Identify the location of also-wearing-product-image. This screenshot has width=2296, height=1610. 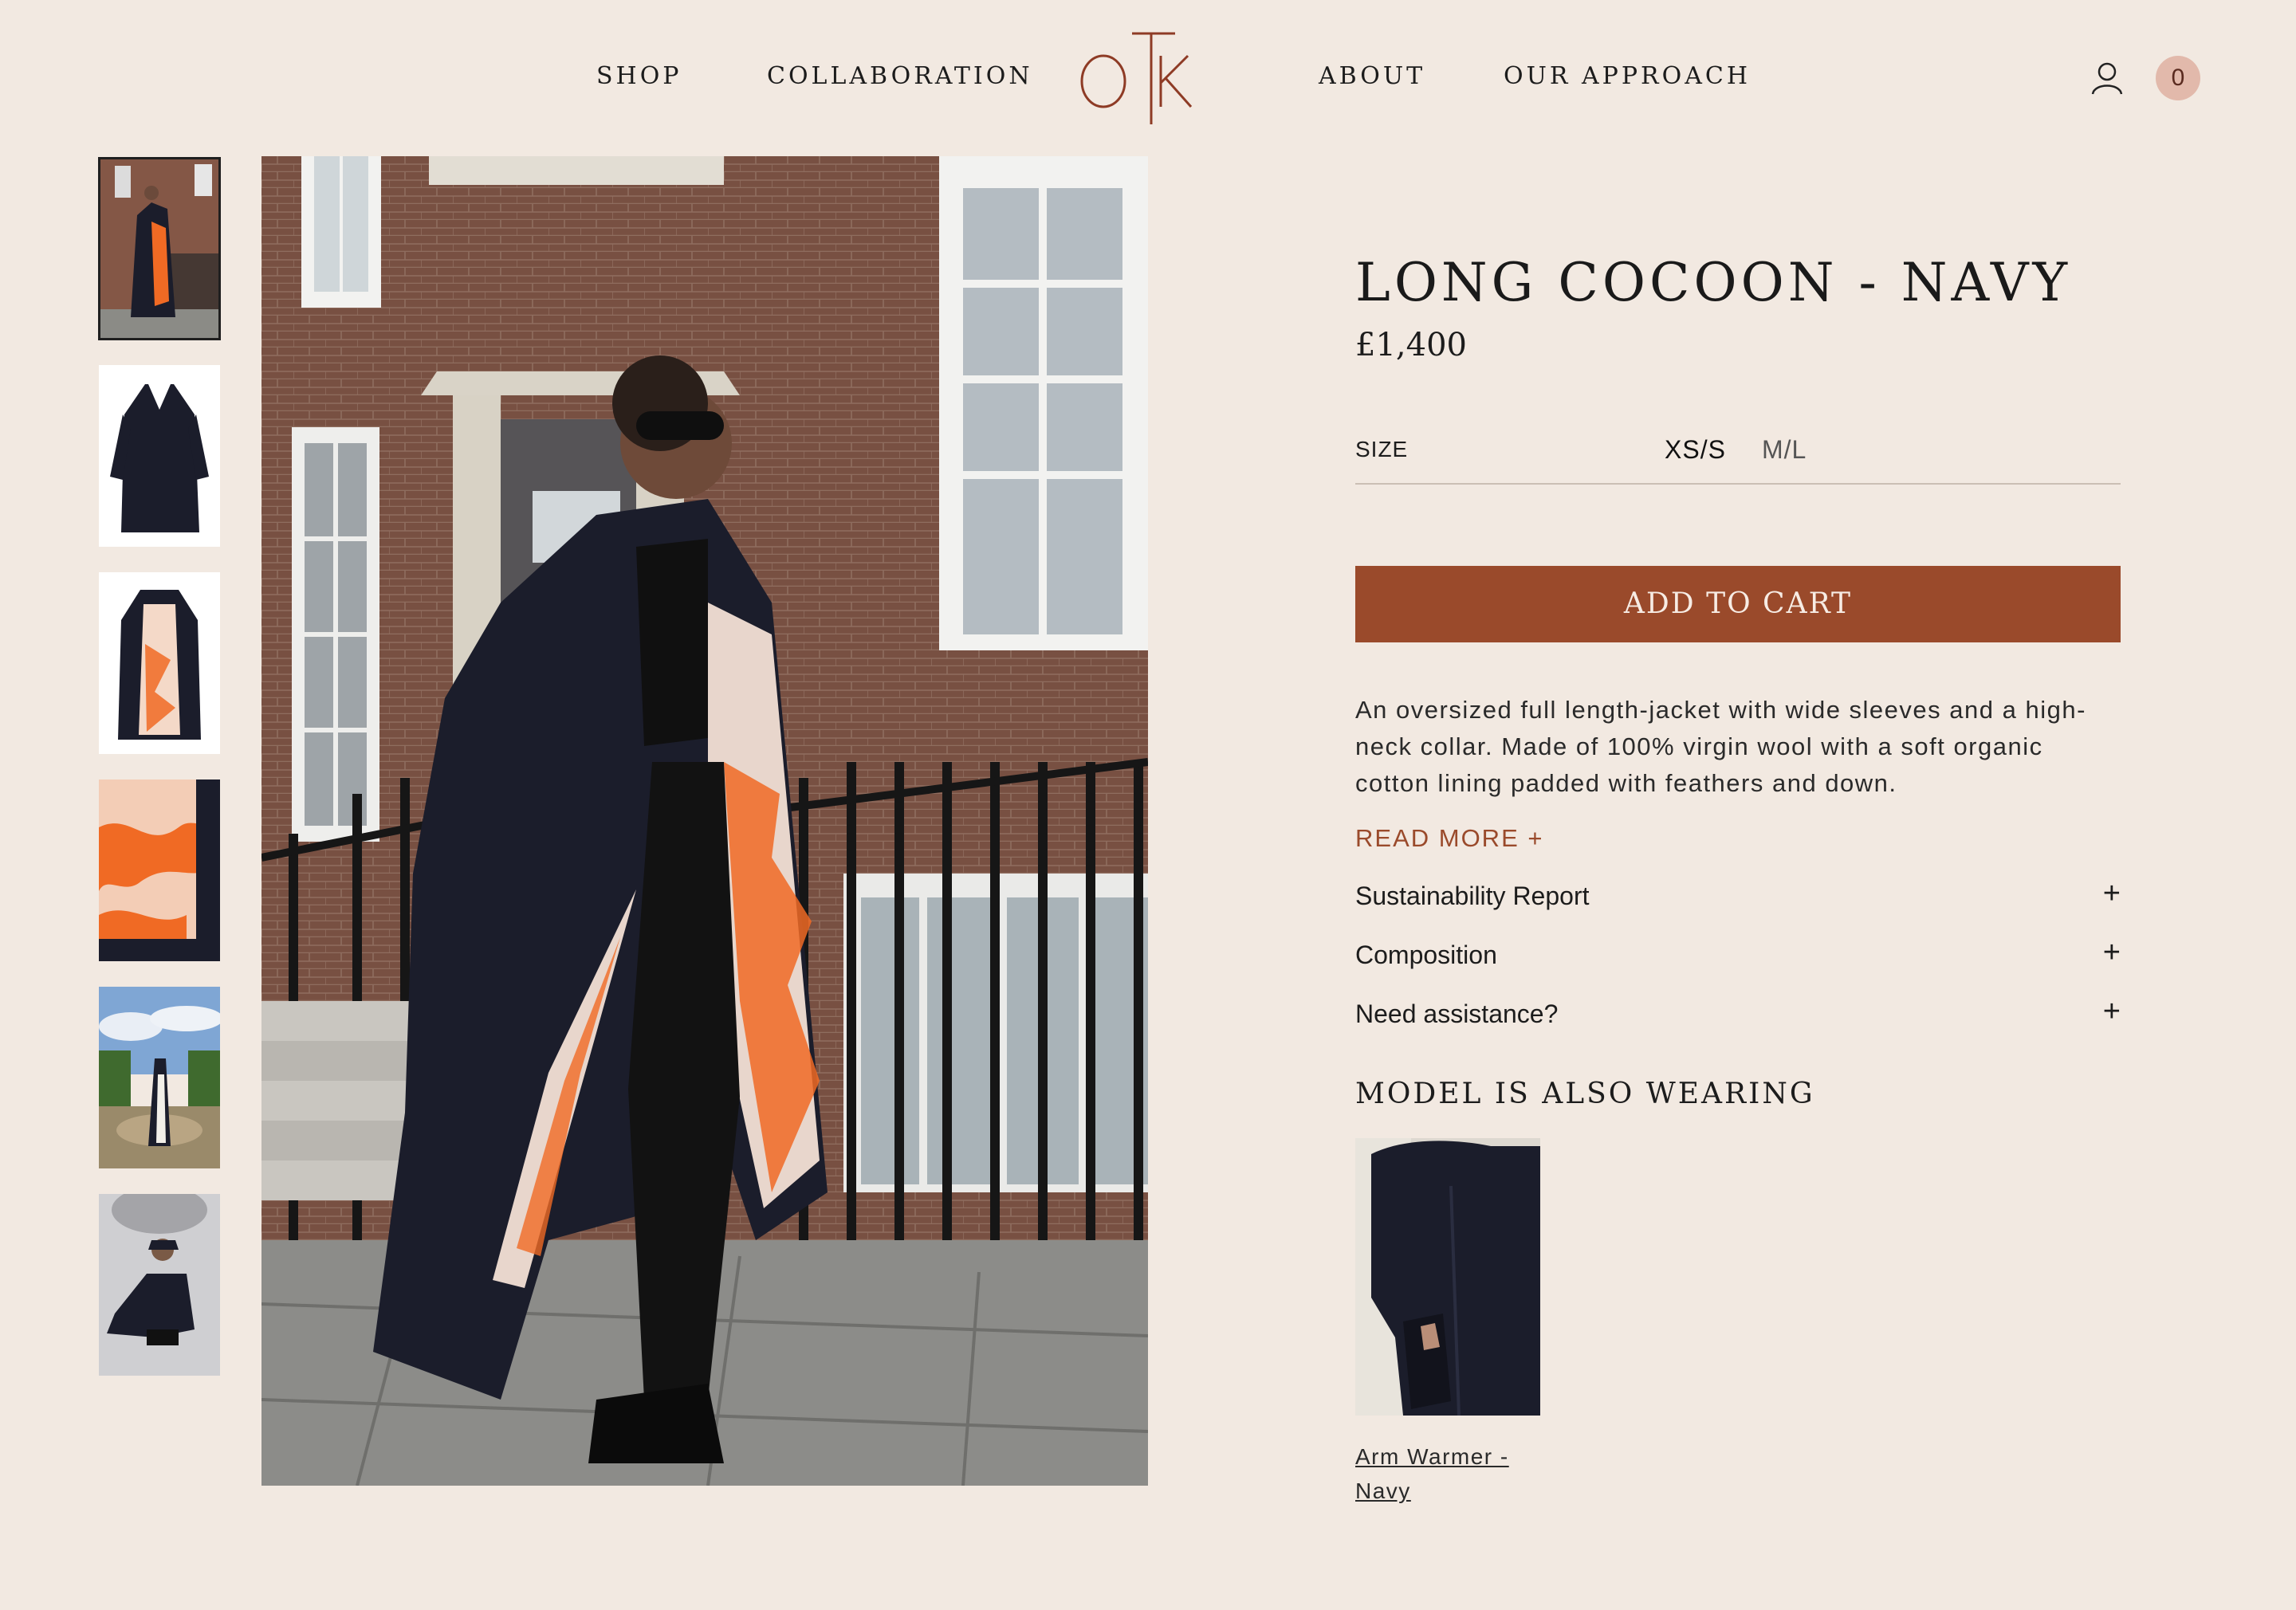
(1447, 1277).